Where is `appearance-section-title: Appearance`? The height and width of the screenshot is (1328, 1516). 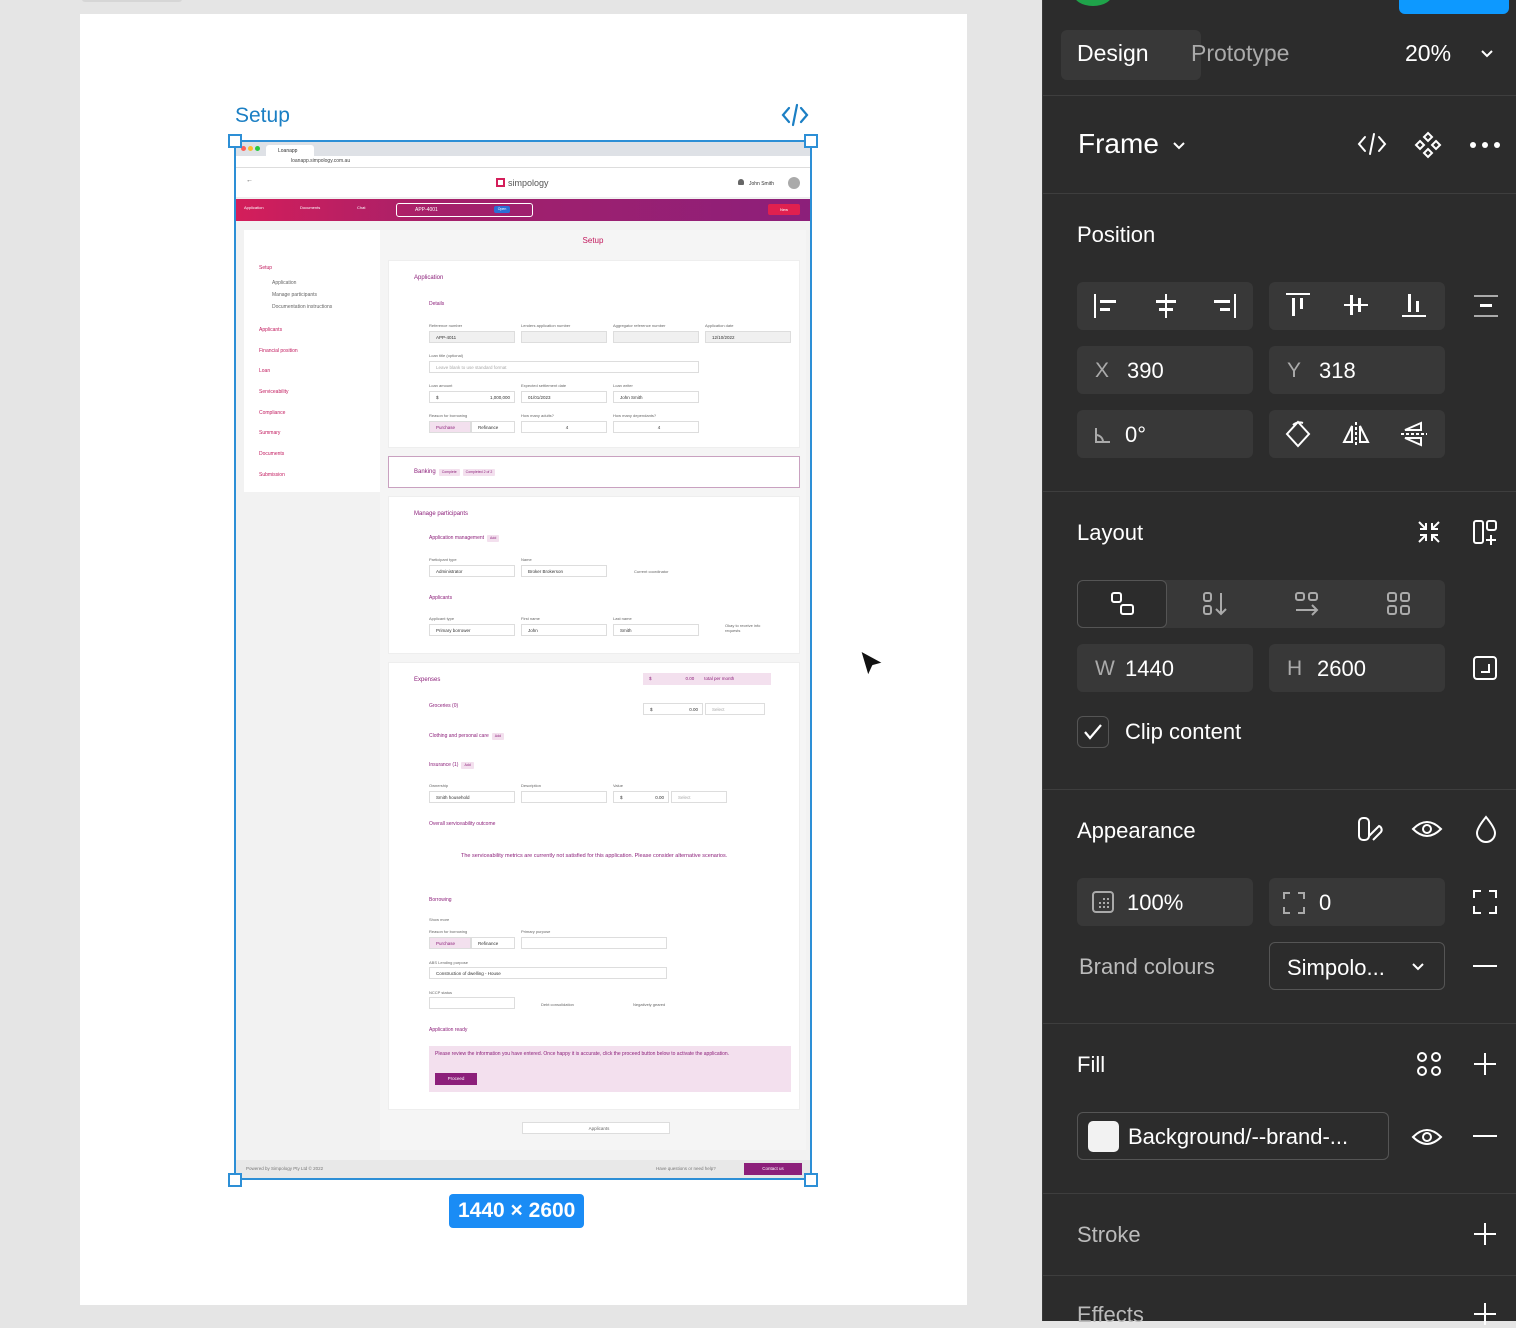 appearance-section-title: Appearance is located at coordinates (1136, 830).